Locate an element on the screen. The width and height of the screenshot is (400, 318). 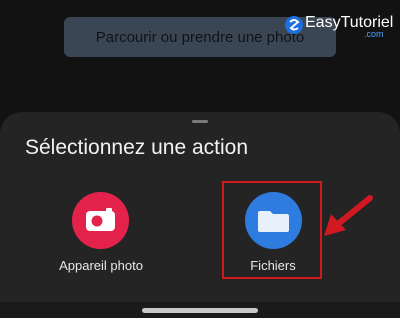
camera-app-label: Appareil photo is located at coordinates (101, 265).